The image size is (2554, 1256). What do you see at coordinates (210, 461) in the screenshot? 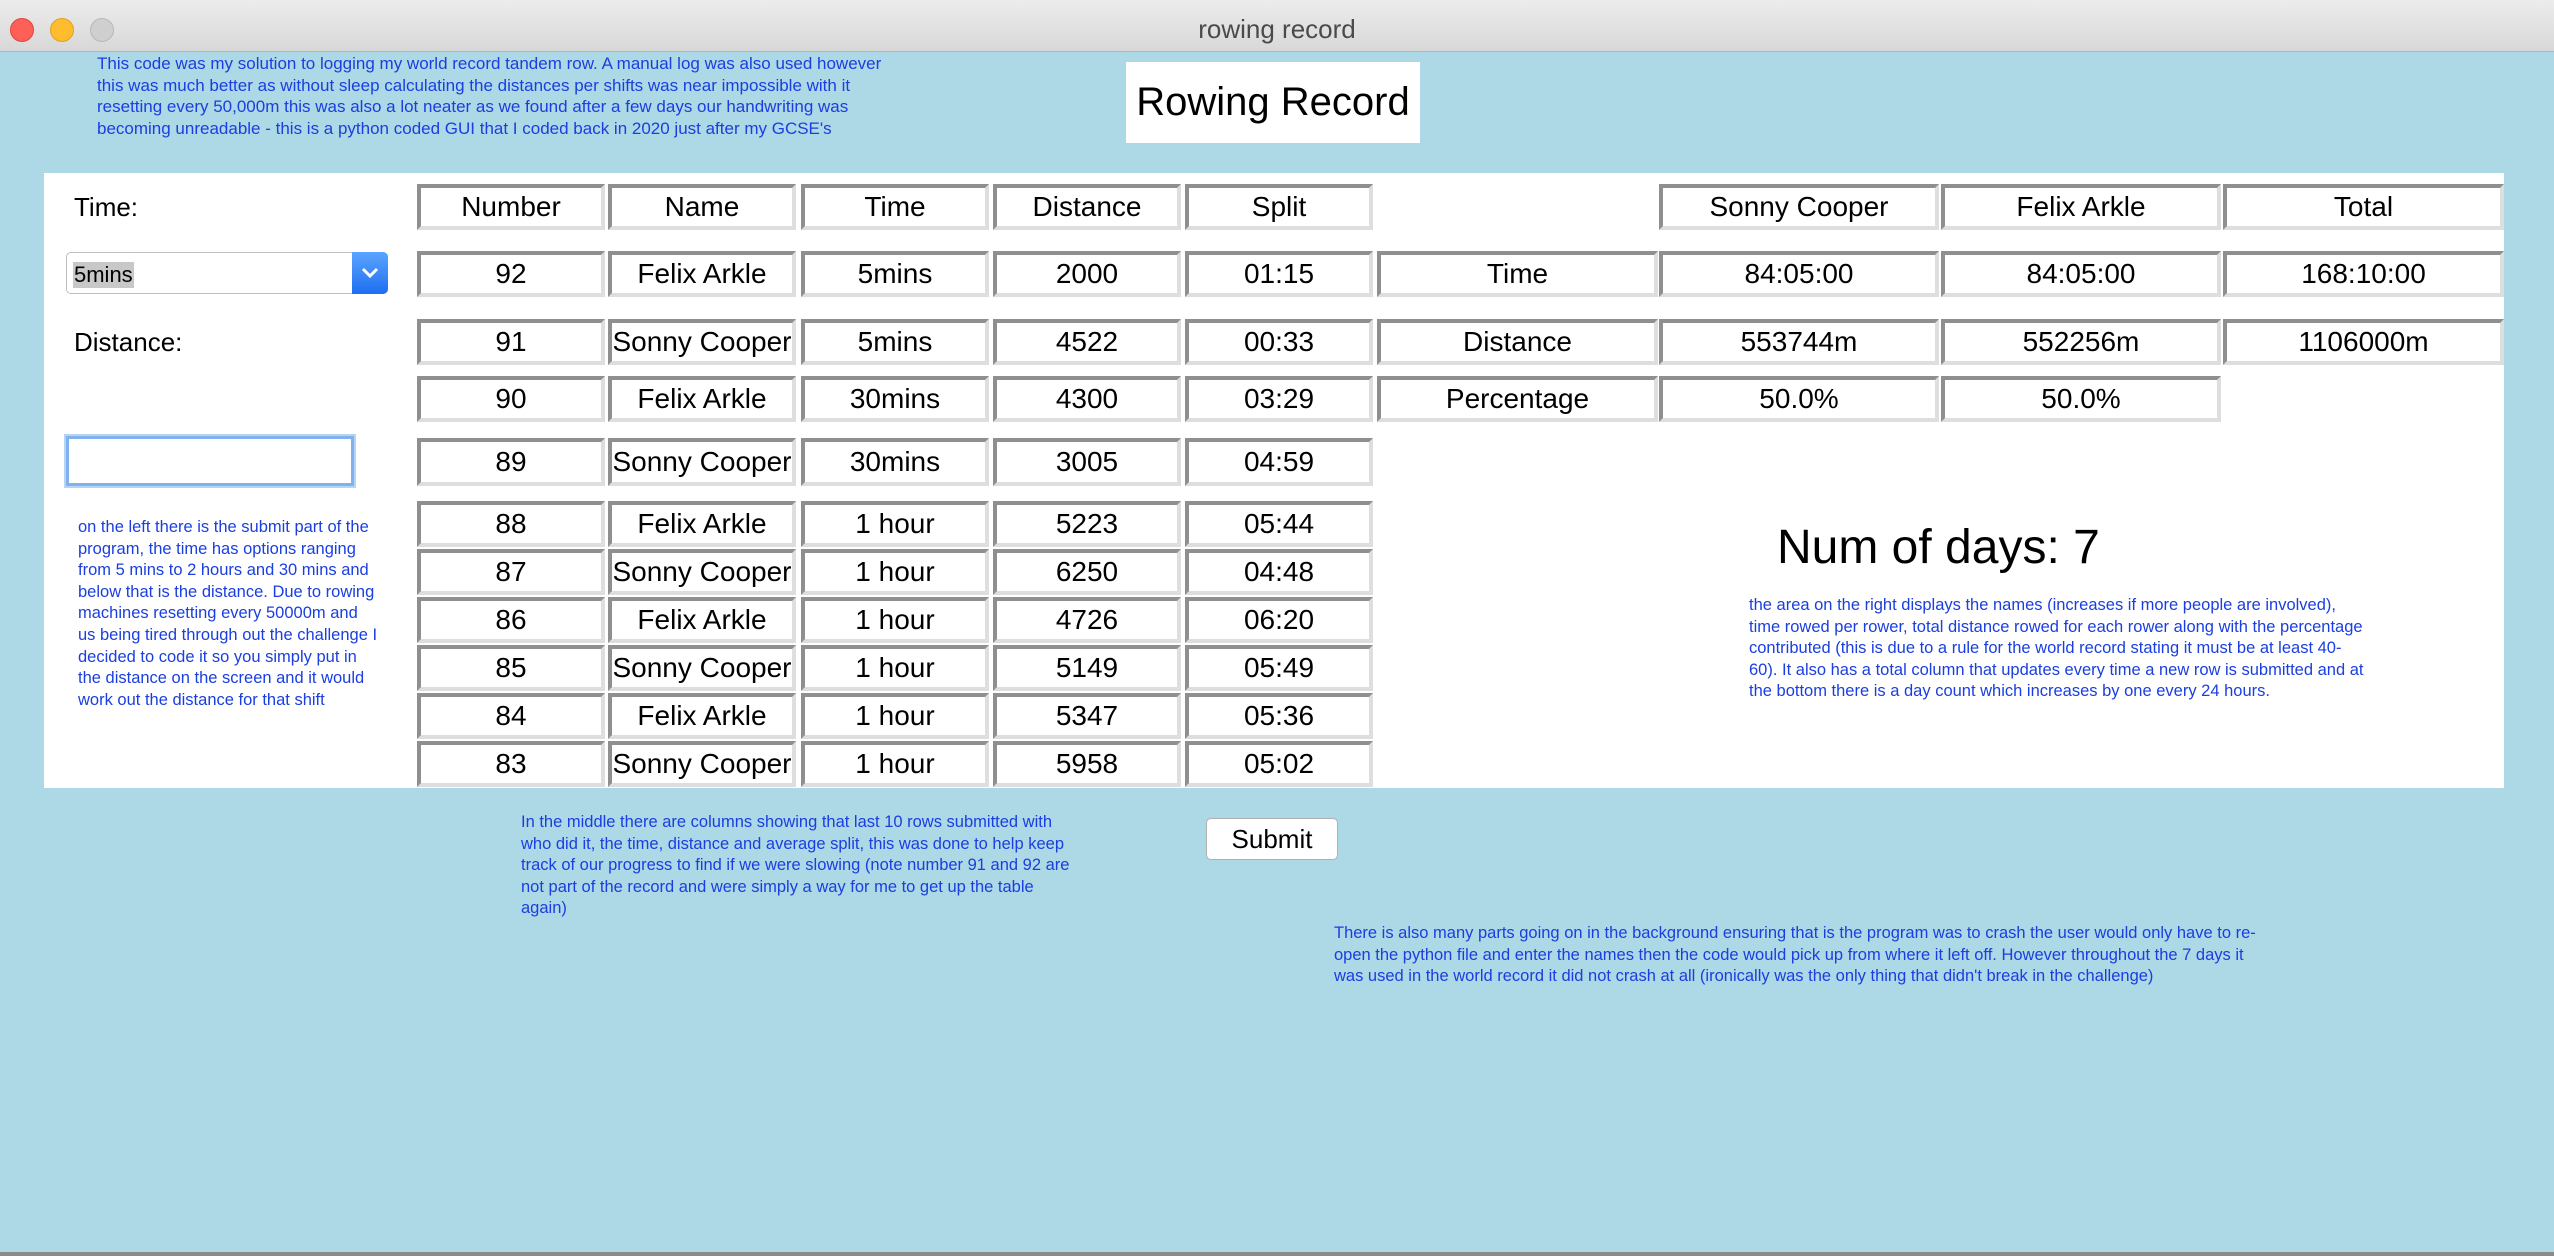
I see `distance-input` at bounding box center [210, 461].